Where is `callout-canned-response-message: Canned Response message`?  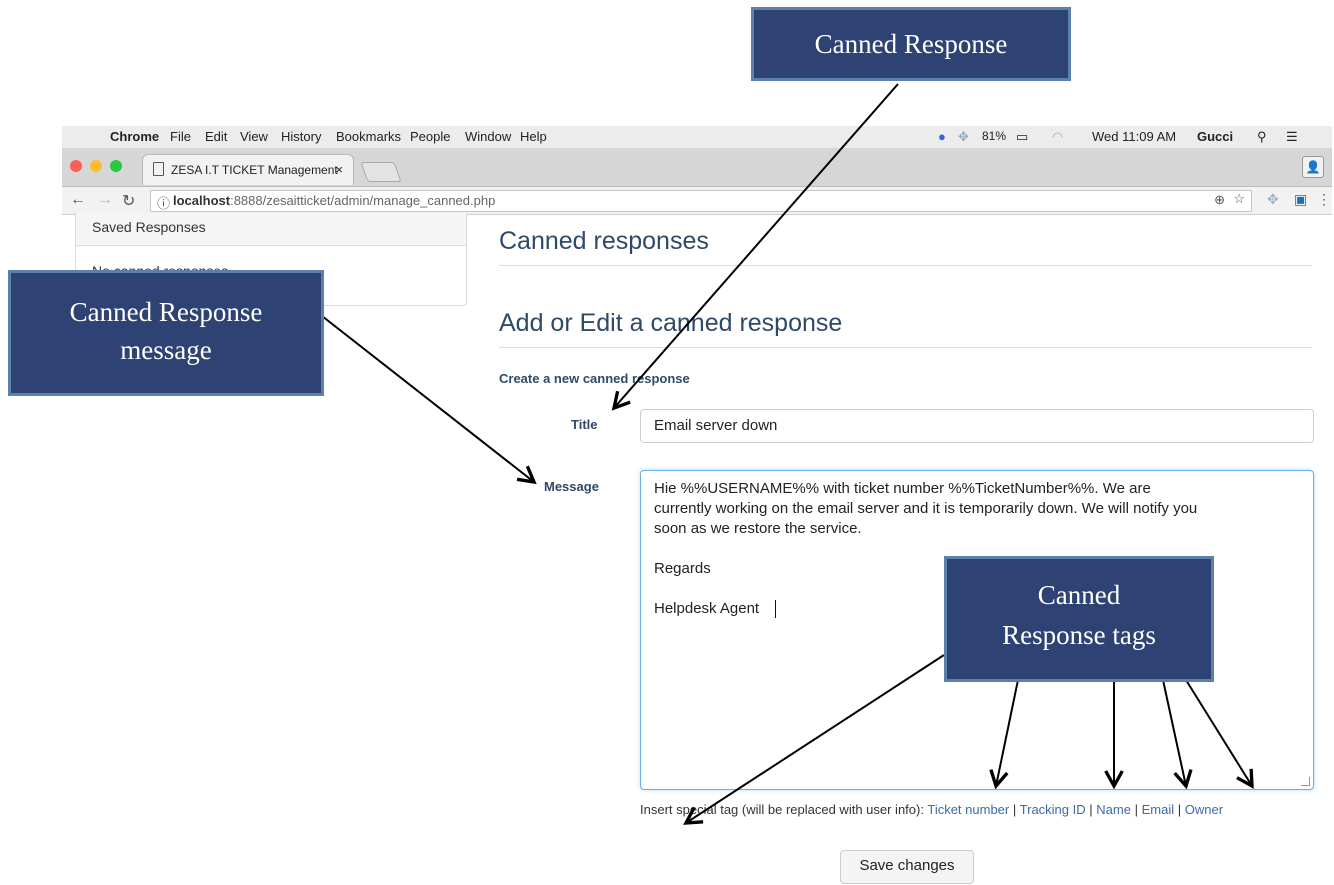
callout-canned-response-message: Canned Response message is located at coordinates (166, 333).